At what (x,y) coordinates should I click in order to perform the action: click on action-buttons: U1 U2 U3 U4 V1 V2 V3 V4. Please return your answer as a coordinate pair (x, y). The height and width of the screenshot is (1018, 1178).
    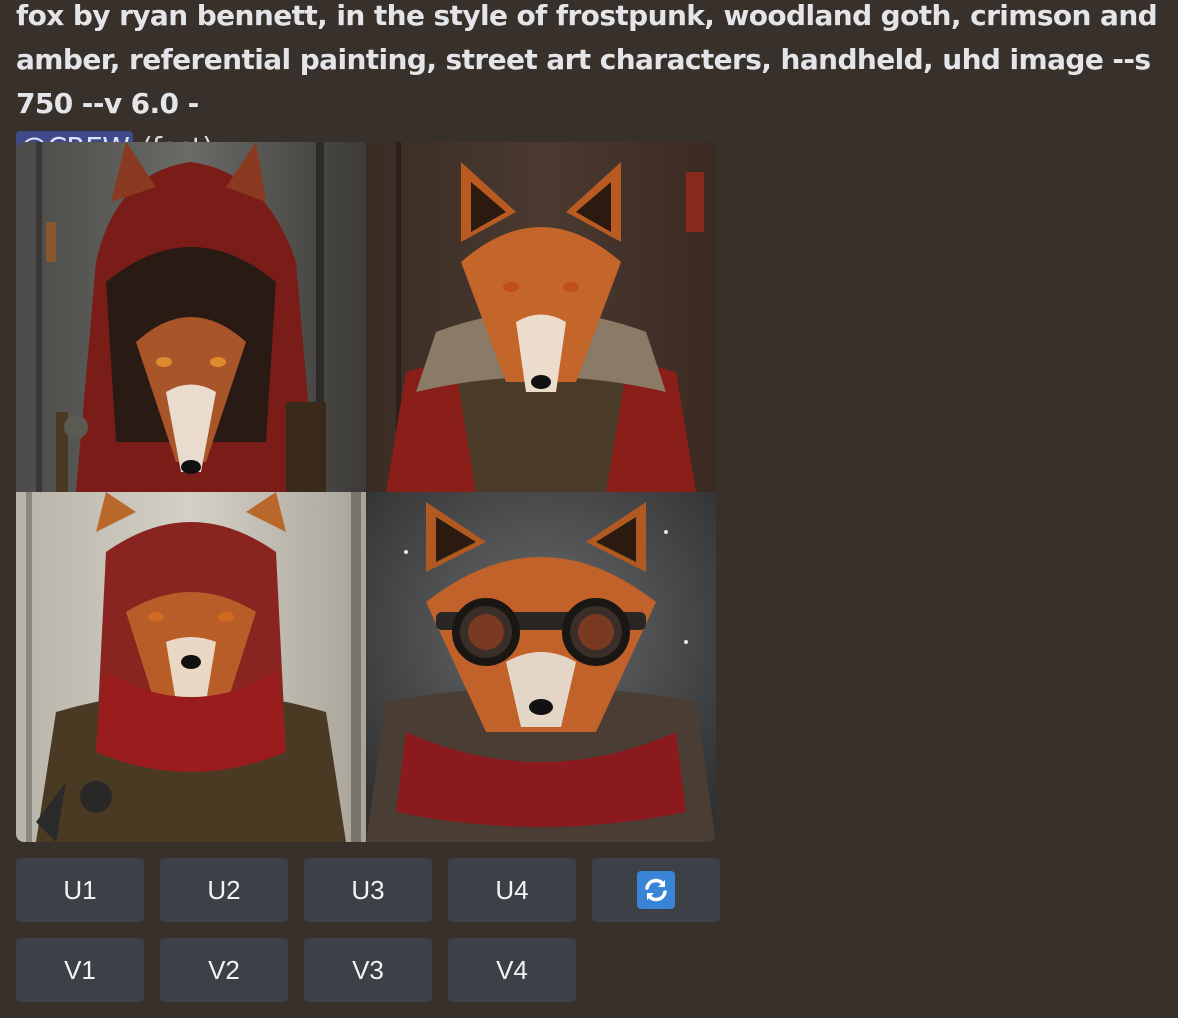
    Looking at the image, I should click on (368, 938).